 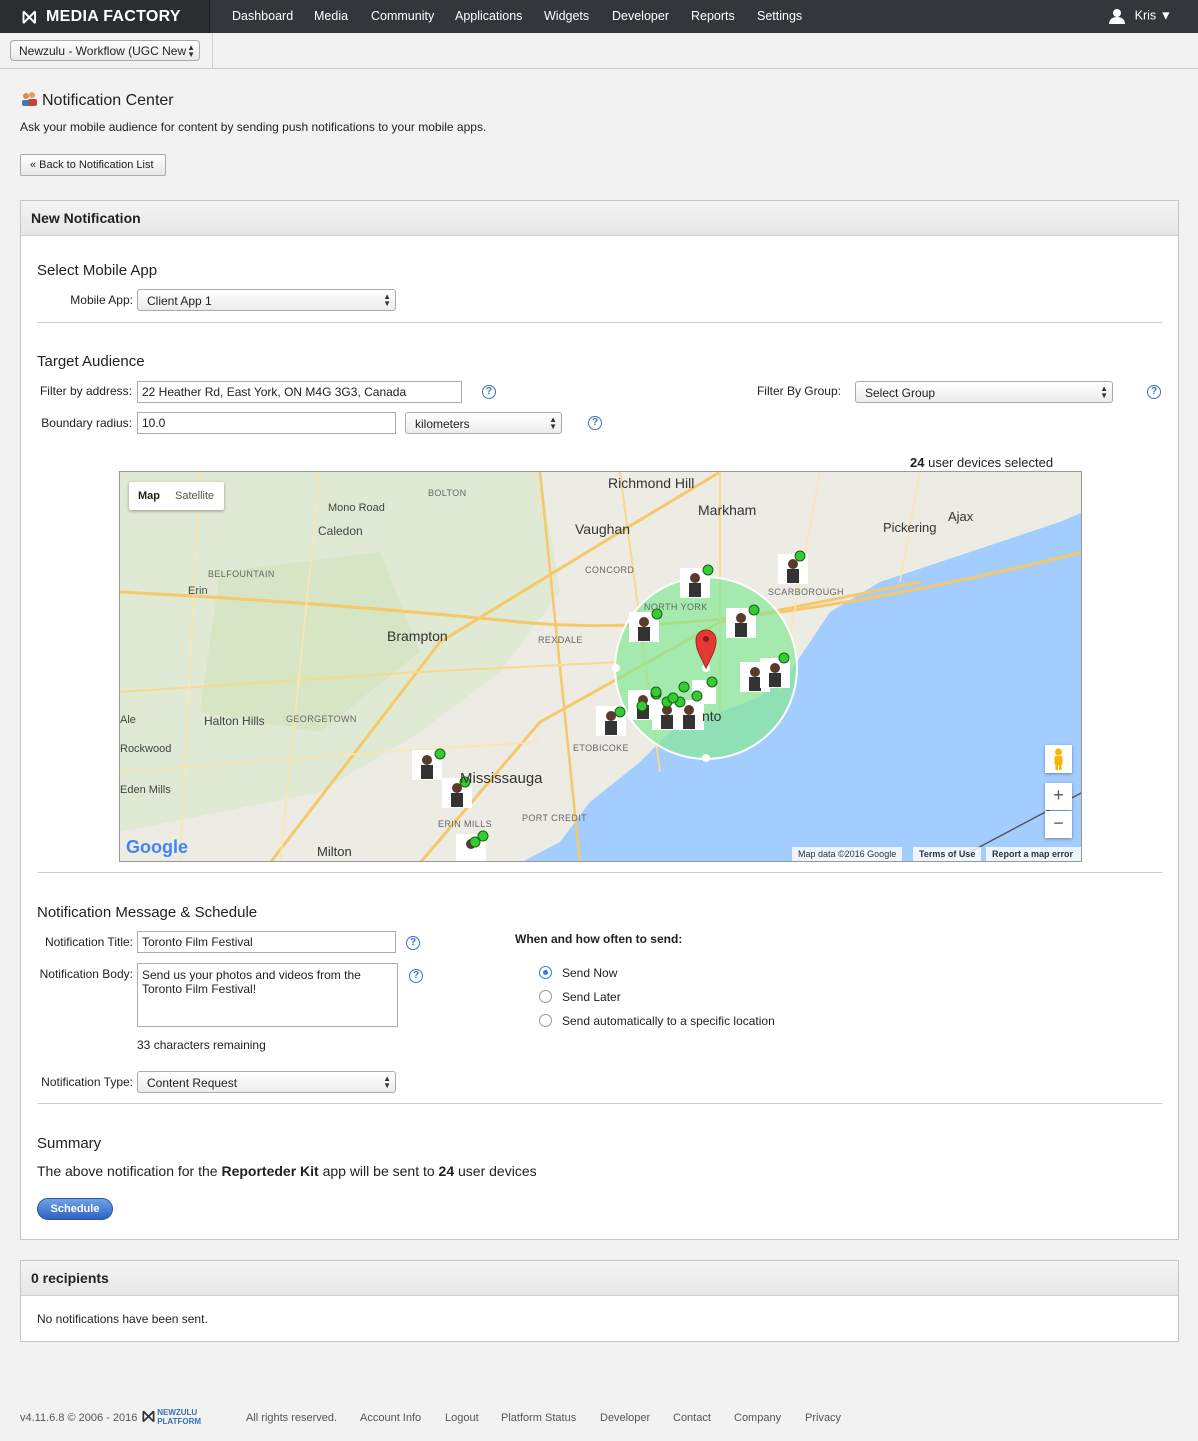 I want to click on newzulu-platform-logo: ⨝ NEWZULU PLATFORM, so click(x=172, y=1417).